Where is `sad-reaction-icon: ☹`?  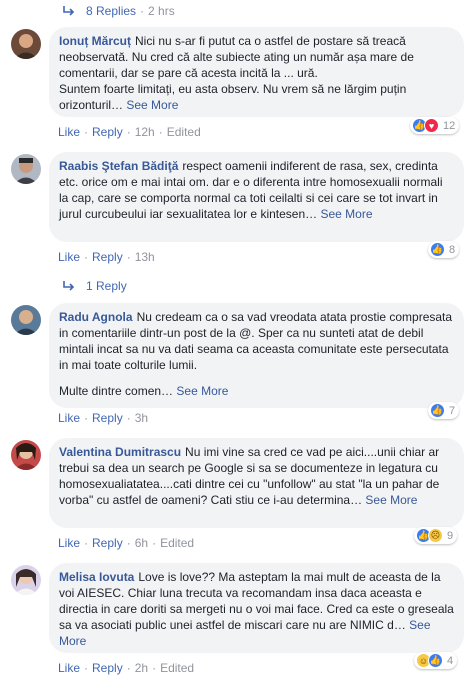
sad-reaction-icon: ☹ is located at coordinates (435, 535).